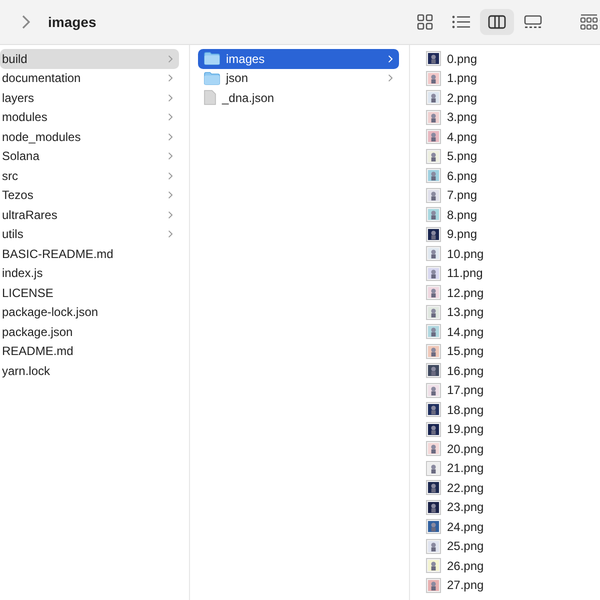 This screenshot has height=600, width=600. Describe the element at coordinates (425, 22) in the screenshot. I see `grid-icon` at that location.